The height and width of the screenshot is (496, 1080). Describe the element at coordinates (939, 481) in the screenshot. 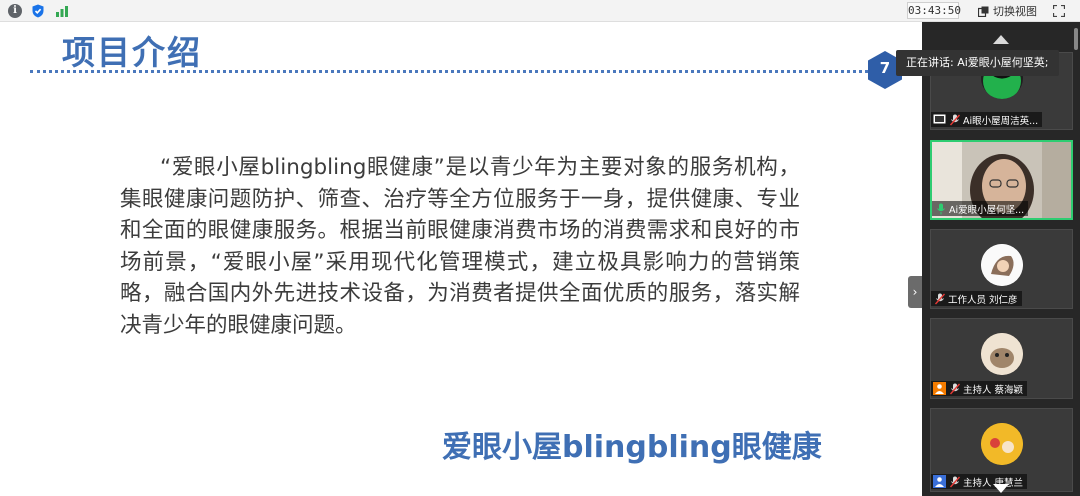

I see `user-icon` at that location.